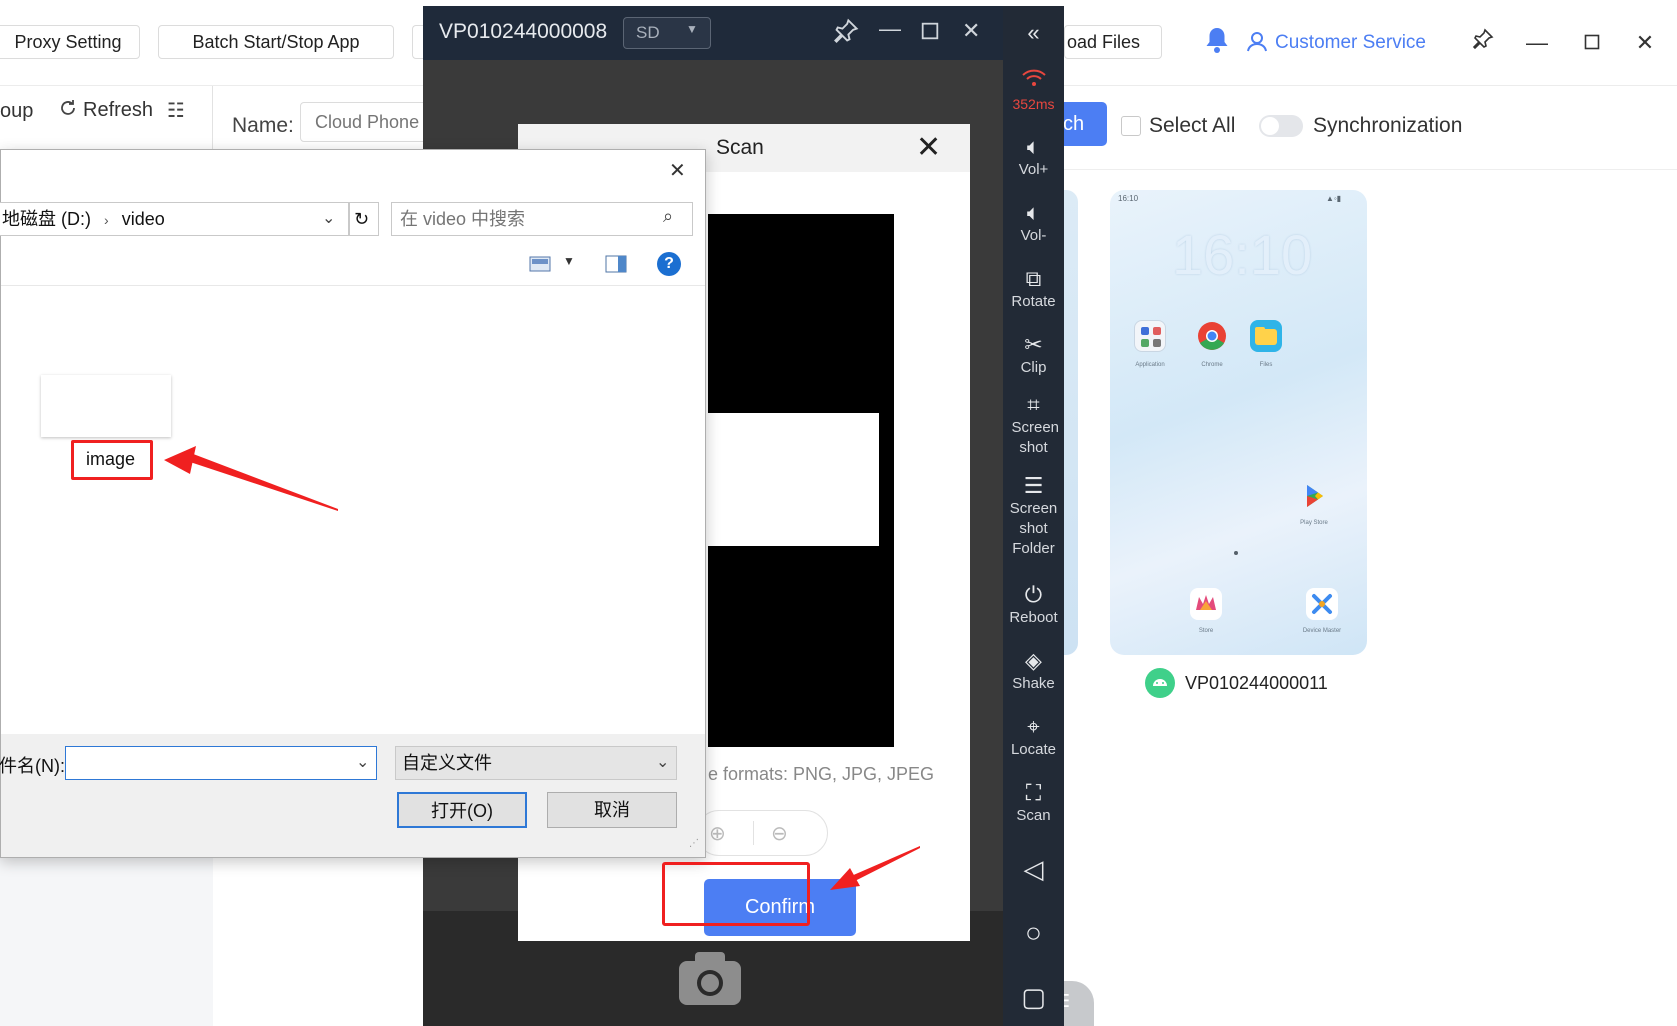  What do you see at coordinates (845, 879) in the screenshot?
I see `arrow-to-confirm-head` at bounding box center [845, 879].